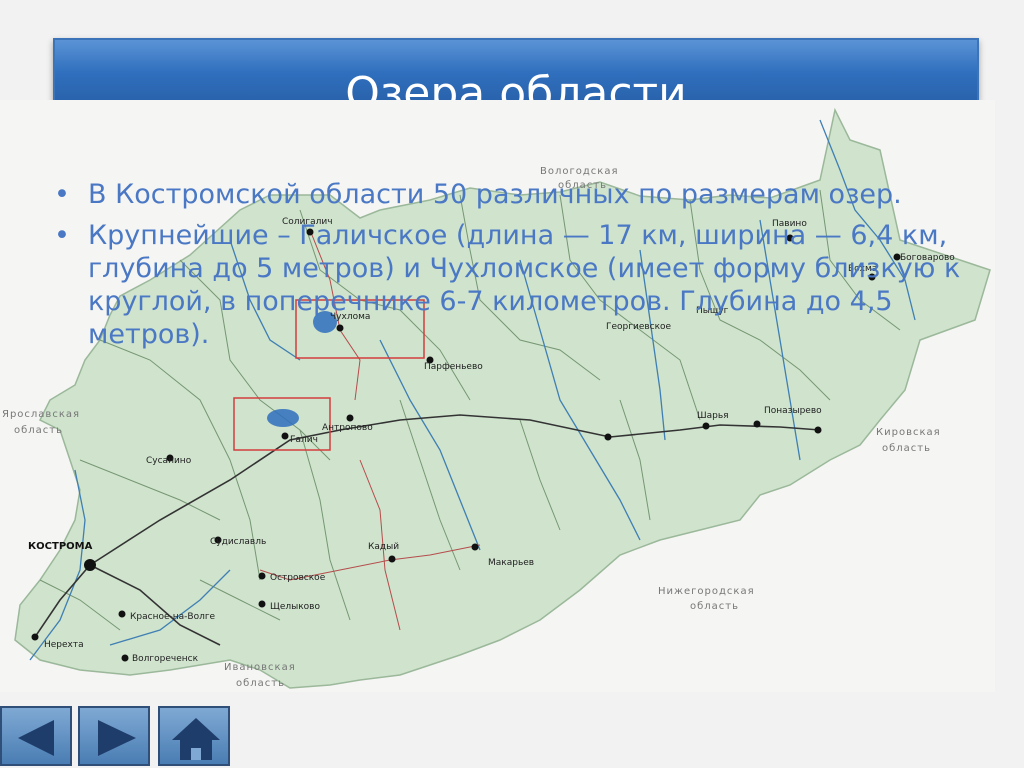  Describe the element at coordinates (706, 591) in the screenshot. I see `nizhny-label-1: Нижегородская` at that location.